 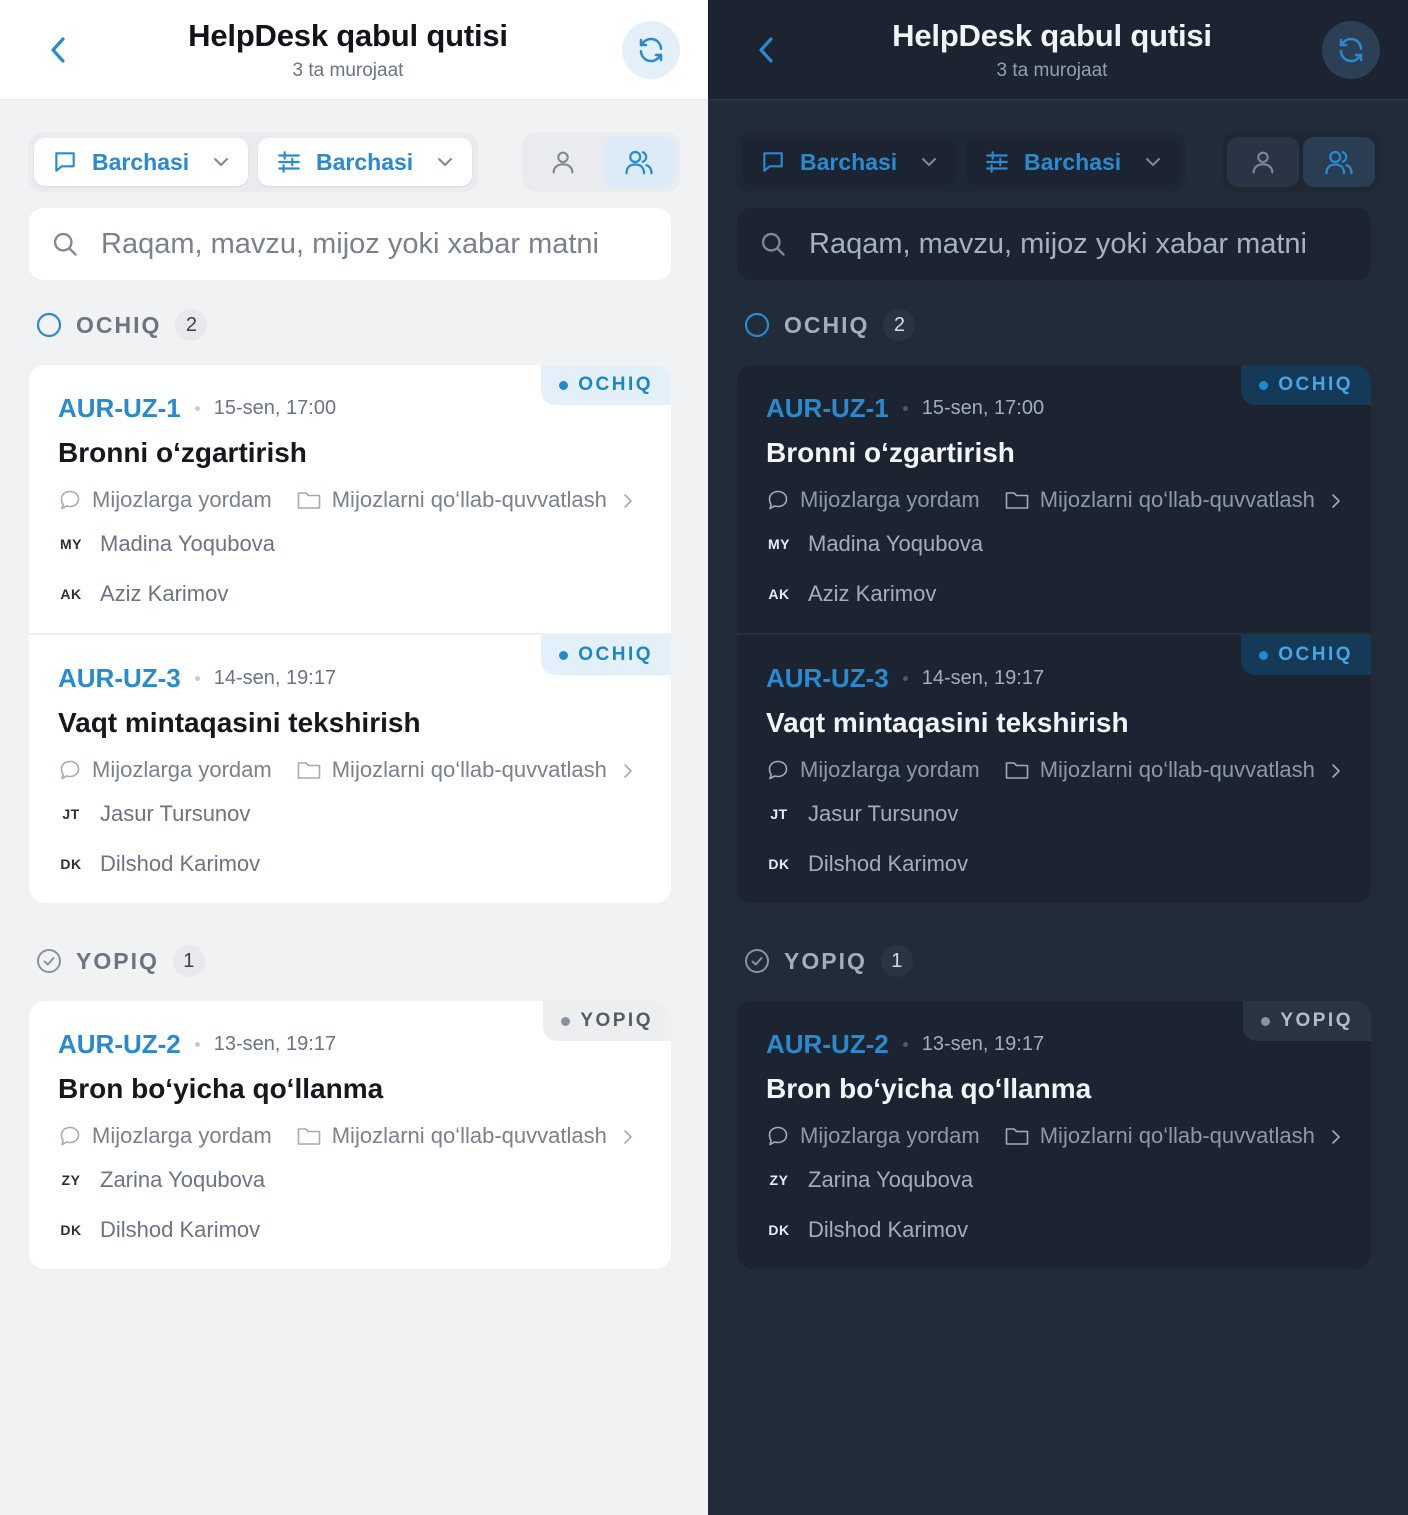 I want to click on ticket-date: 15-sen, 17:00, so click(x=275, y=407).